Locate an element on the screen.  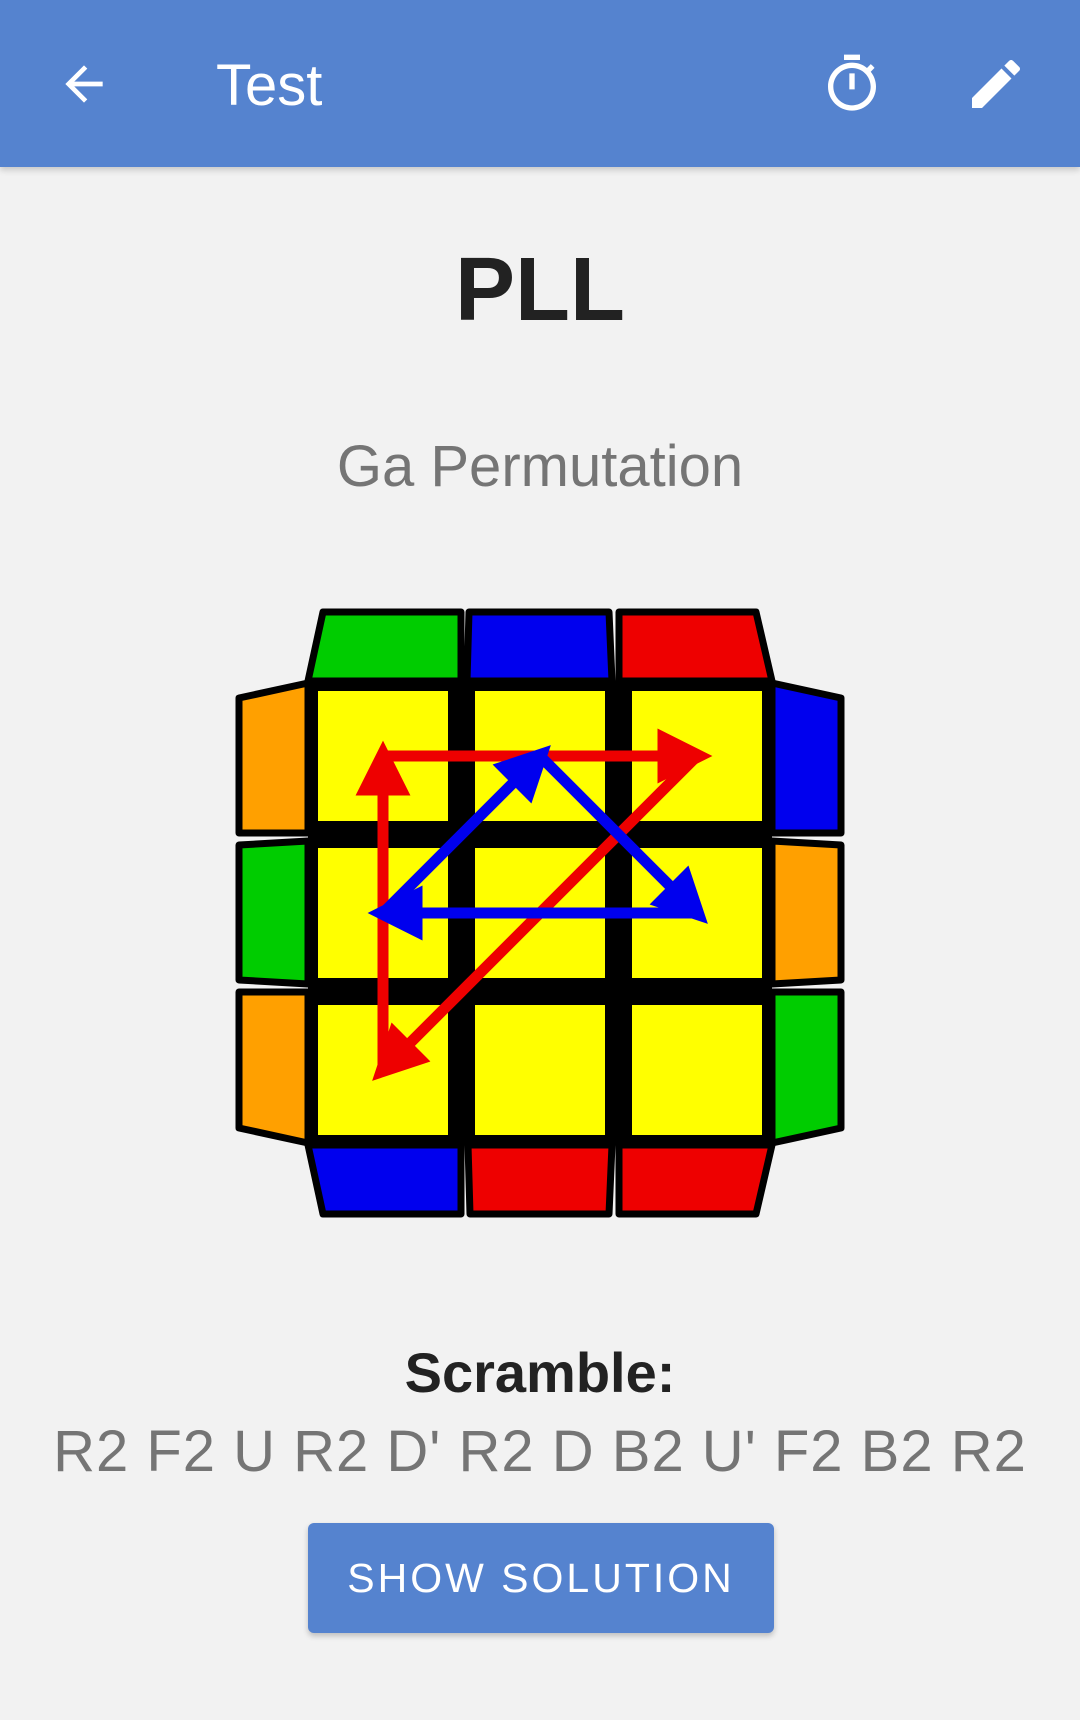
back-button is located at coordinates (84, 84).